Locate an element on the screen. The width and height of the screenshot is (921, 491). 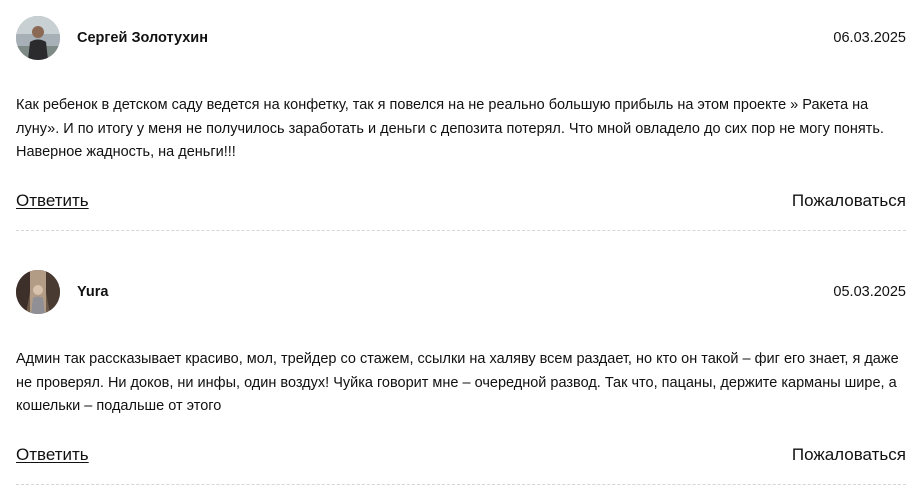
comment-author: Сергей Золотухин is located at coordinates (142, 38).